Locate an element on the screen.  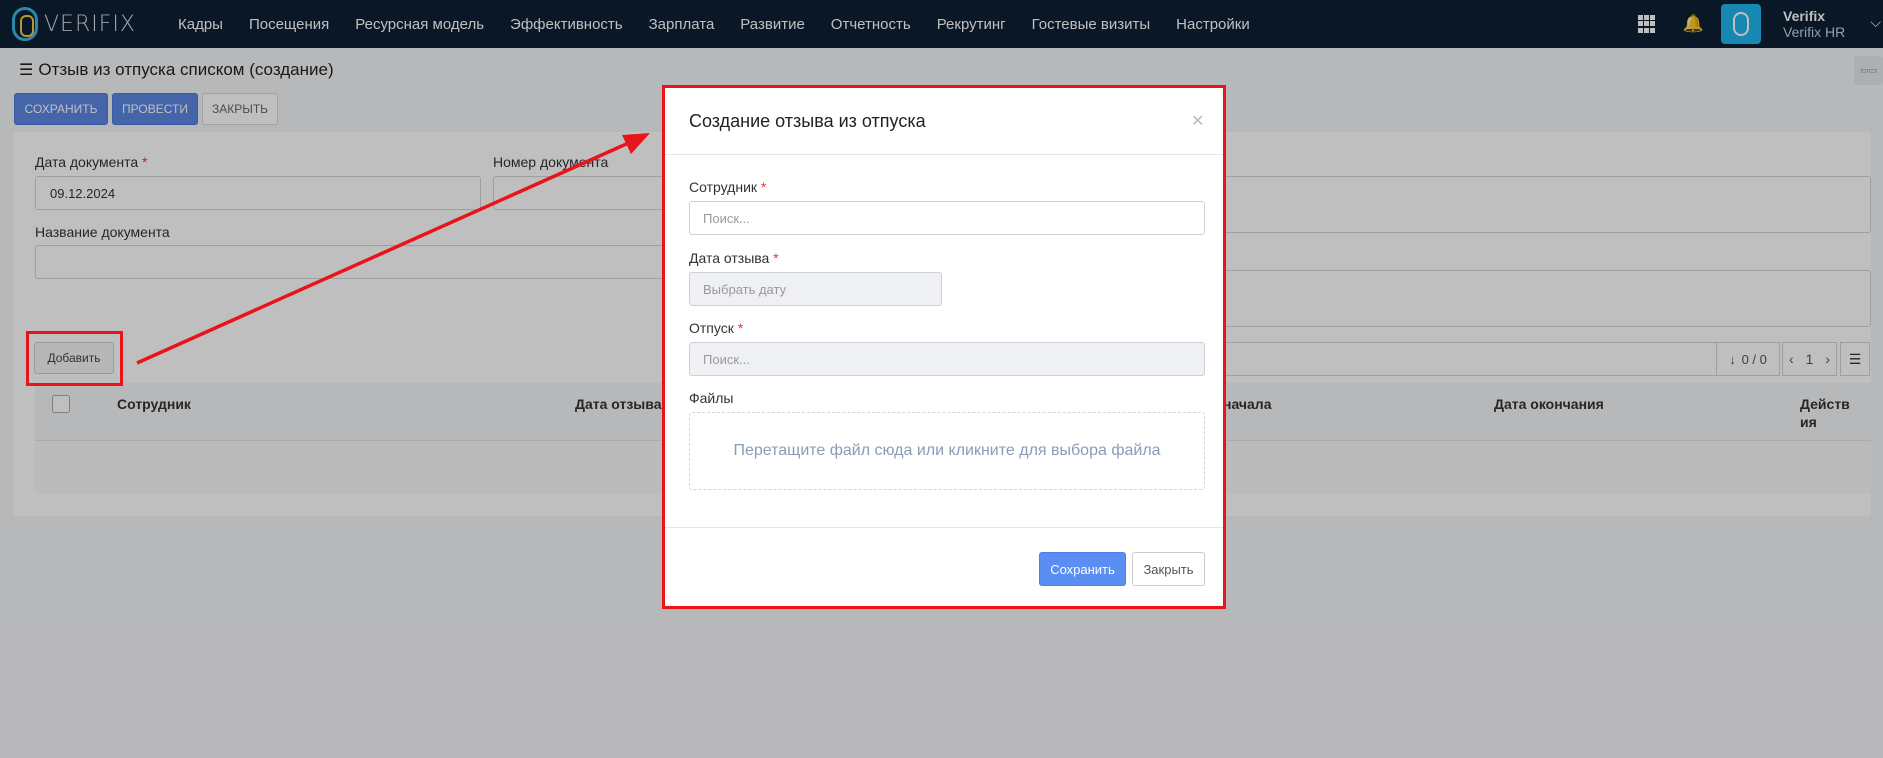
arrow-line is located at coordinates (385, 252).